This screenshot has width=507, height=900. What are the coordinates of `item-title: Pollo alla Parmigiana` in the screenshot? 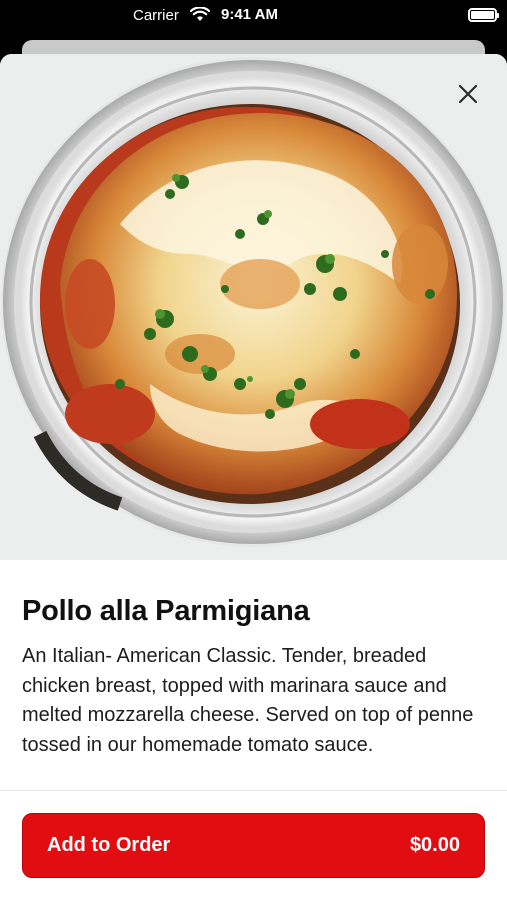 It's located at (166, 611).